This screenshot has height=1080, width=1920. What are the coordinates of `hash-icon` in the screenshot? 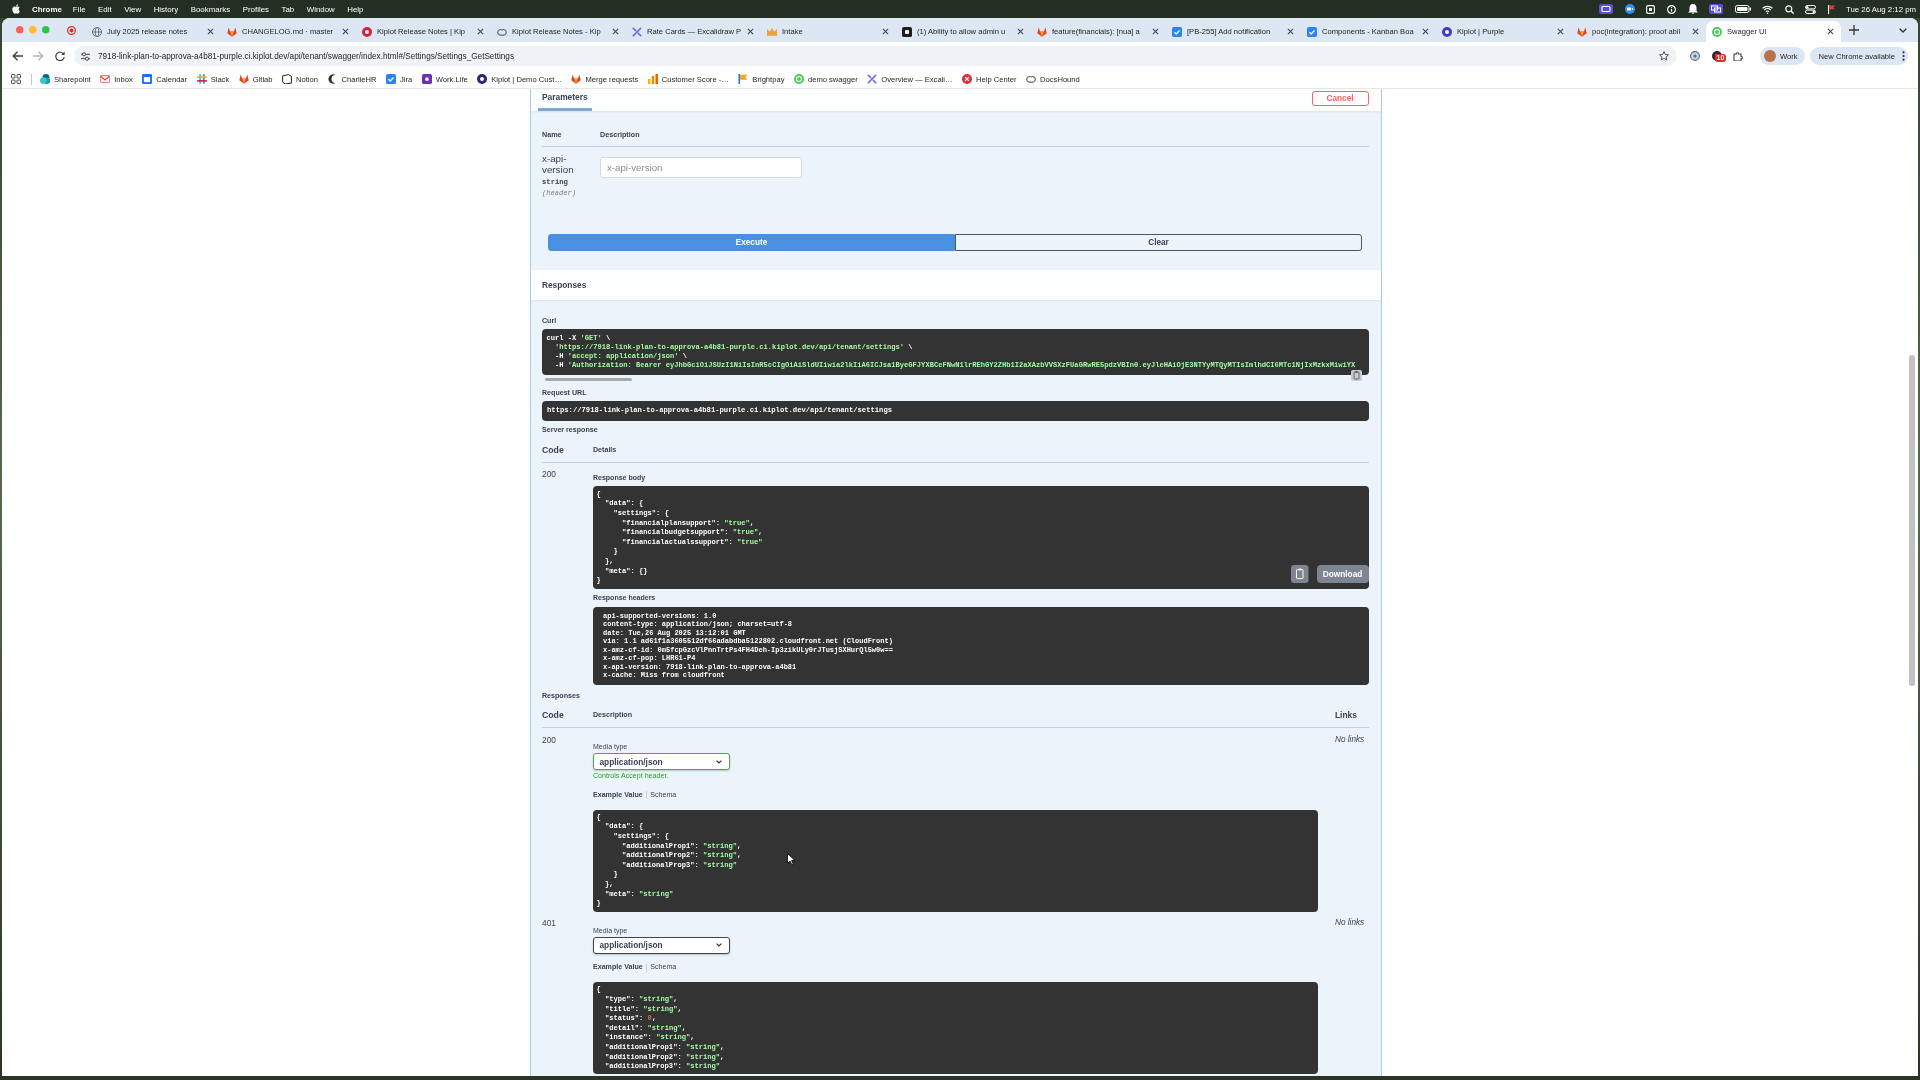 It's located at (201, 79).